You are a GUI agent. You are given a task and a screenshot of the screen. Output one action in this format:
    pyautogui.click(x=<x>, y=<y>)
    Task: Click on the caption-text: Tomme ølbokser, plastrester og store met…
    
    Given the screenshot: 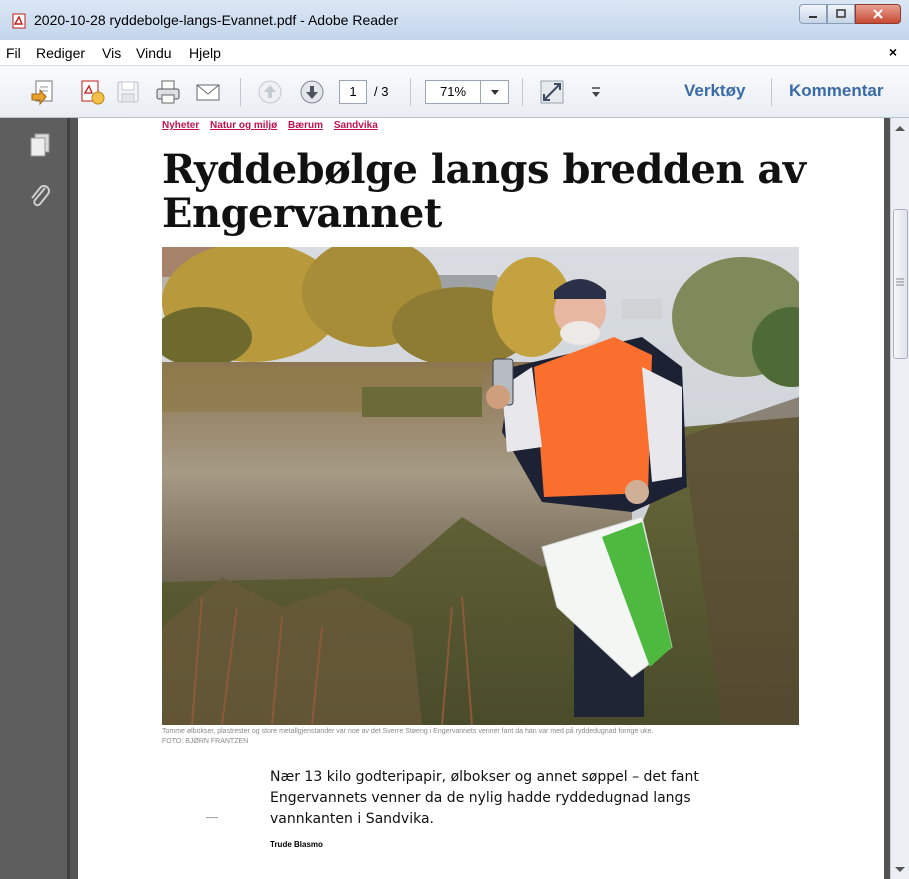 What is the action you would take?
    pyautogui.click(x=408, y=731)
    